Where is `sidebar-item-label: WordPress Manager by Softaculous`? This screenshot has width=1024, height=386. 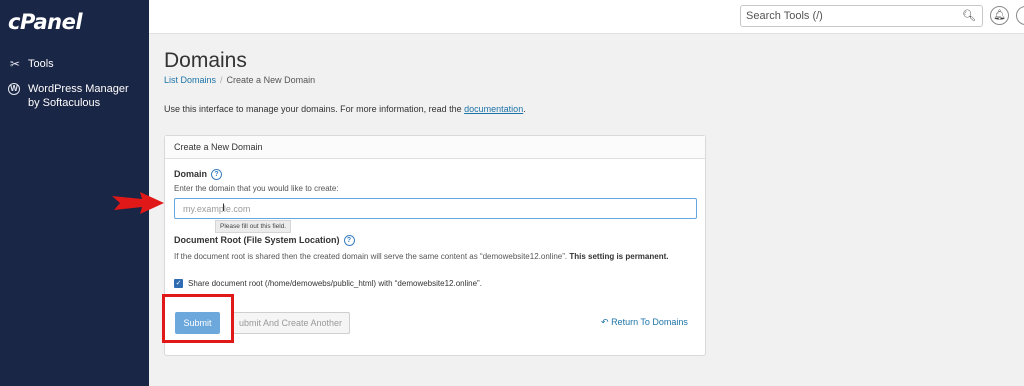 sidebar-item-label: WordPress Manager by Softaculous is located at coordinates (78, 96).